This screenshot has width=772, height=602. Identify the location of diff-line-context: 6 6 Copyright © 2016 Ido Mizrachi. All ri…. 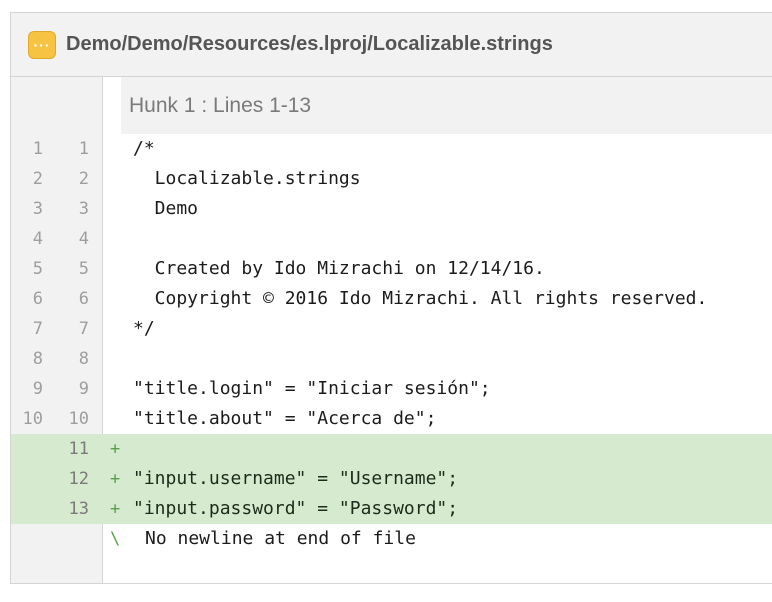
(391, 299).